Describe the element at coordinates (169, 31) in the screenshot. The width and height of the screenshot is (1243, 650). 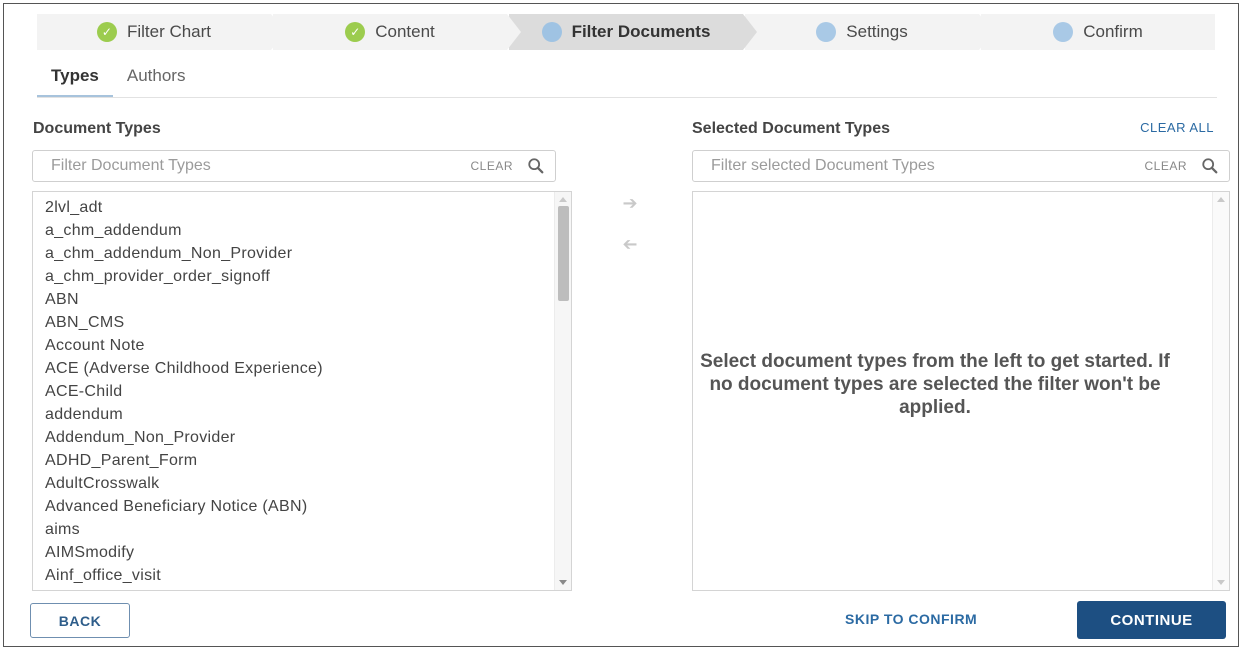
I see `step-label: Filter Chart` at that location.